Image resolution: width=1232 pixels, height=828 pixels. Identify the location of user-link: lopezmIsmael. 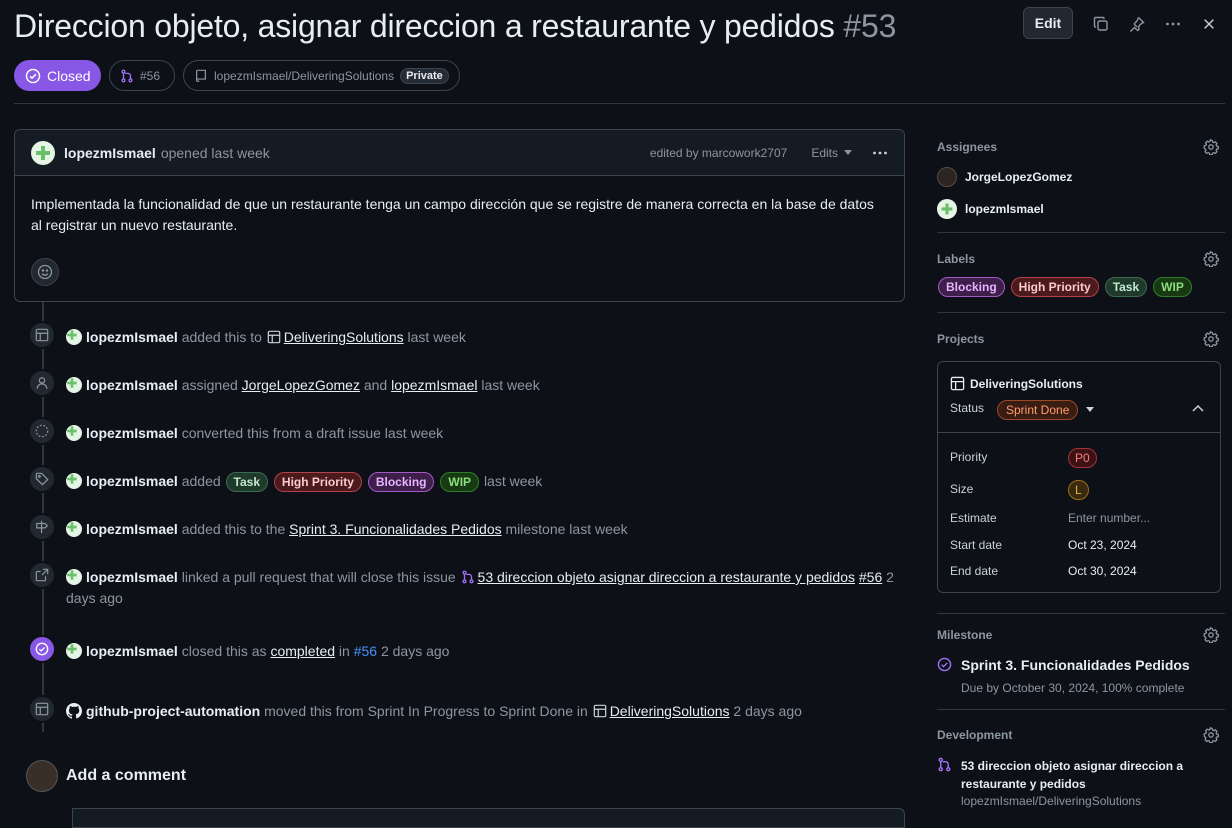
(434, 385).